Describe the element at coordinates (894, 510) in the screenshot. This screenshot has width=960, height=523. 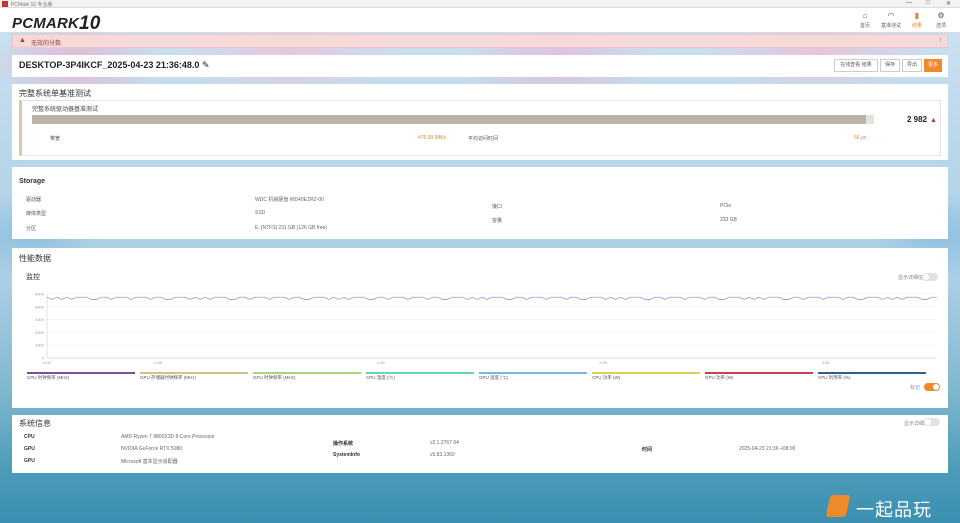
I see `watermark-text: 一起品玩` at that location.